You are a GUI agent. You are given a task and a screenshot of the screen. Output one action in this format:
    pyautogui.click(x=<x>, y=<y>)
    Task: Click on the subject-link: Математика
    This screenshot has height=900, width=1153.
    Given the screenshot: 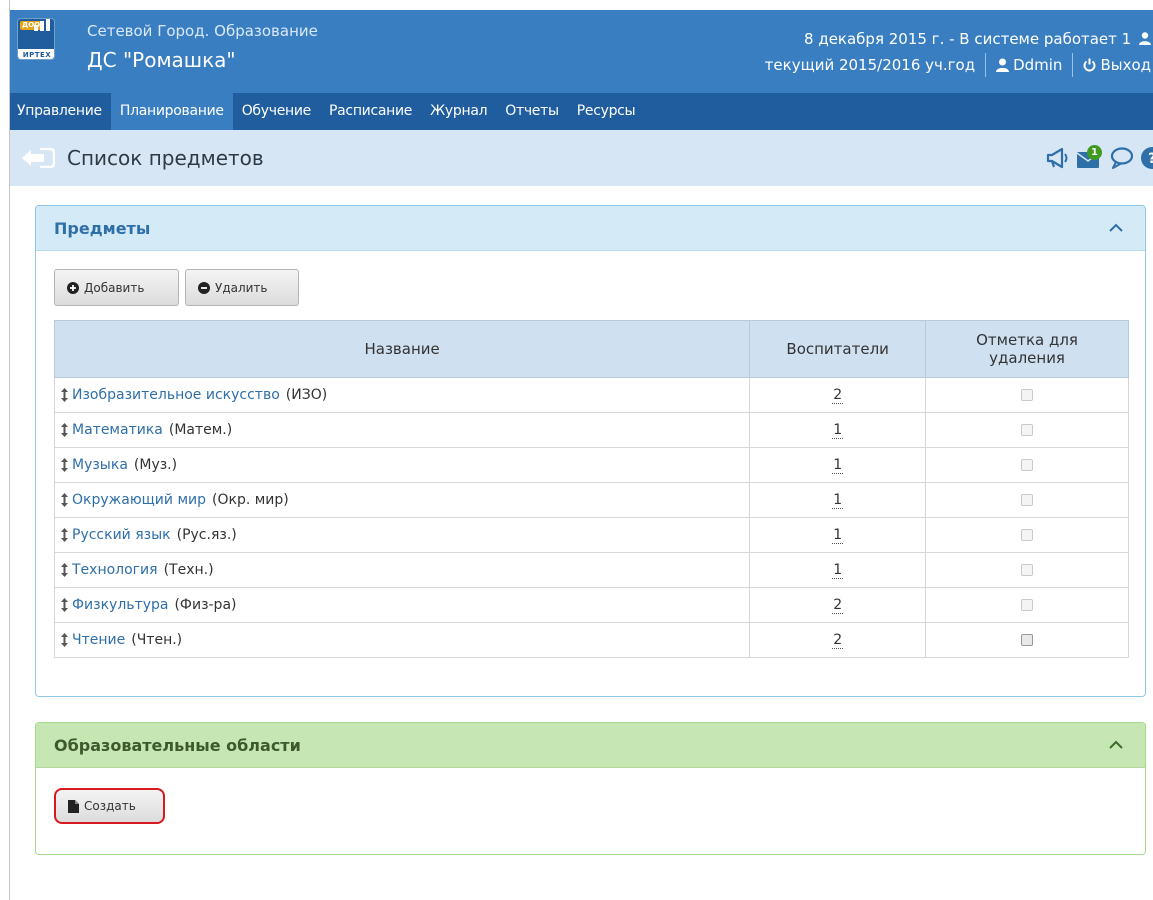 What is the action you would take?
    pyautogui.click(x=117, y=430)
    